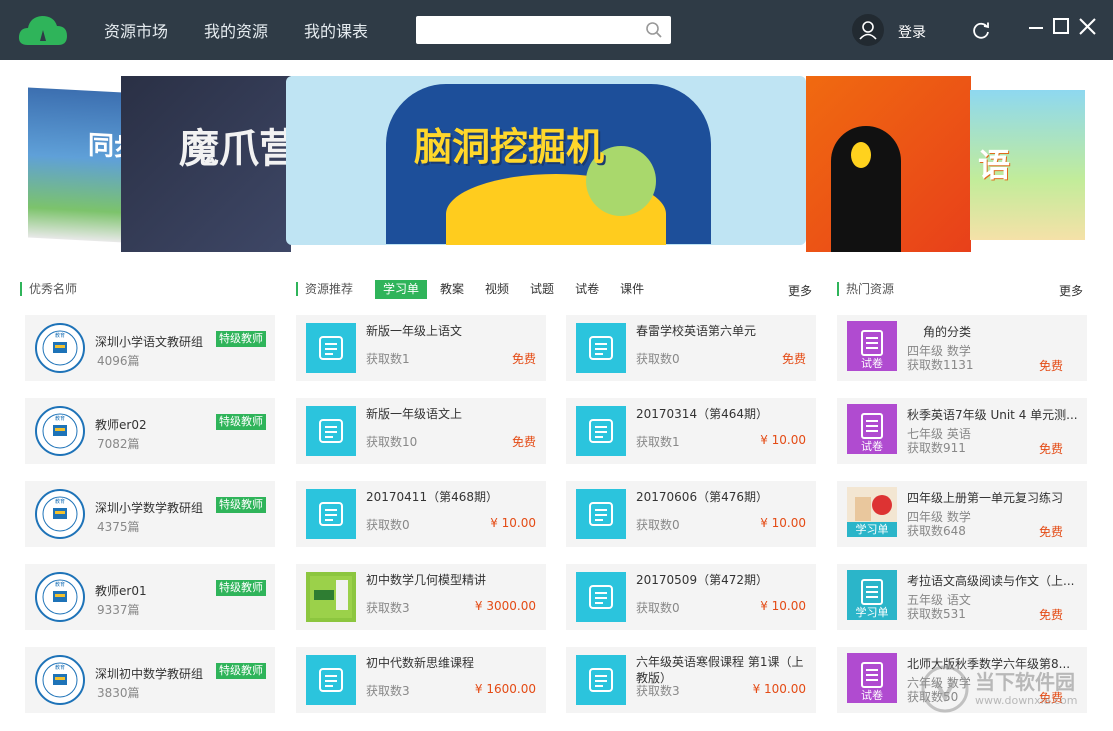  What do you see at coordinates (421, 431) in the screenshot?
I see `resource-card: 新版一年级语文上 获取数10 免费` at bounding box center [421, 431].